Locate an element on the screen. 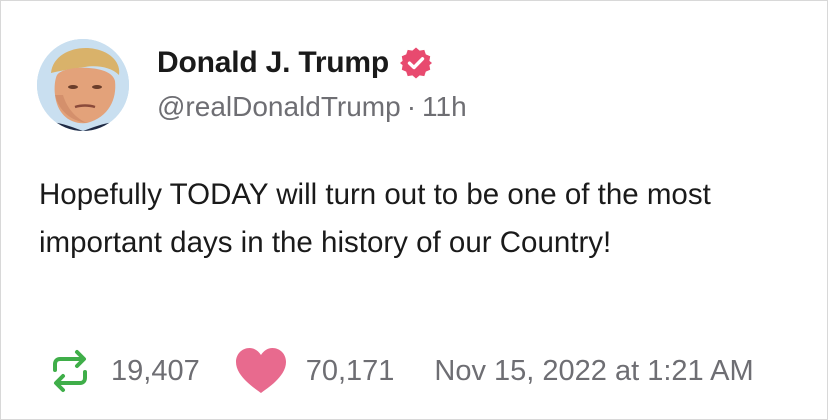  post-stats: 19,407 70,171 Nov 15, 2022 at 1:21 AM is located at coordinates (400, 371).